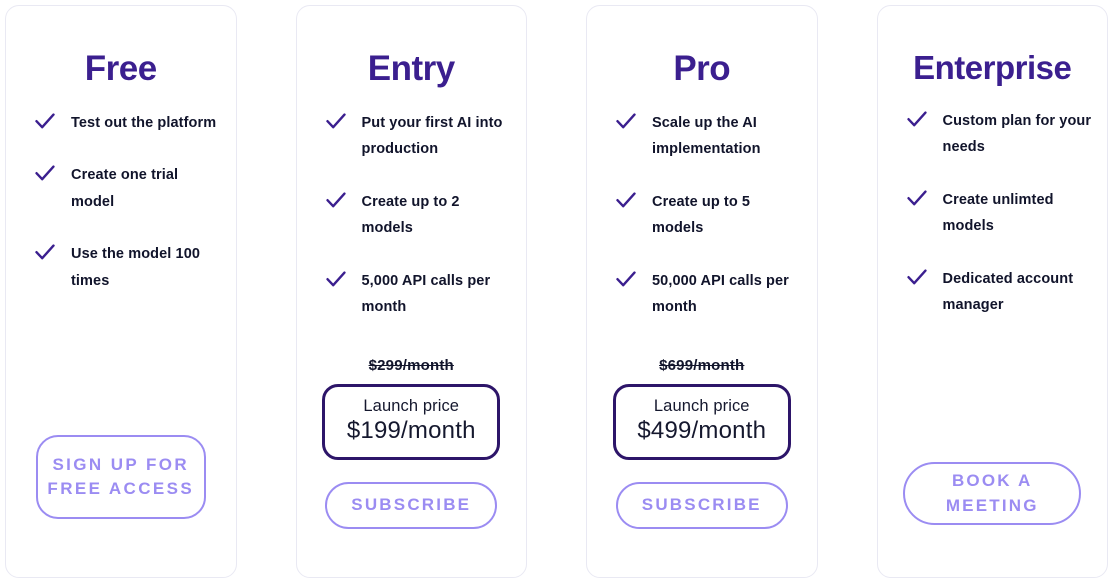  I want to click on feature-item: Use the model 100 times, so click(128, 267).